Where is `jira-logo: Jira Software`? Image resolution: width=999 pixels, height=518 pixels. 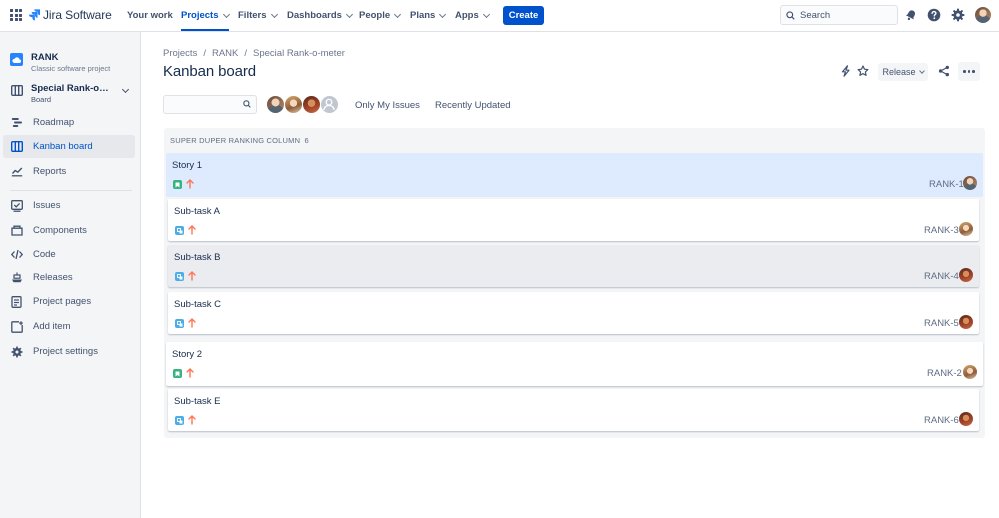 jira-logo: Jira Software is located at coordinates (70, 15).